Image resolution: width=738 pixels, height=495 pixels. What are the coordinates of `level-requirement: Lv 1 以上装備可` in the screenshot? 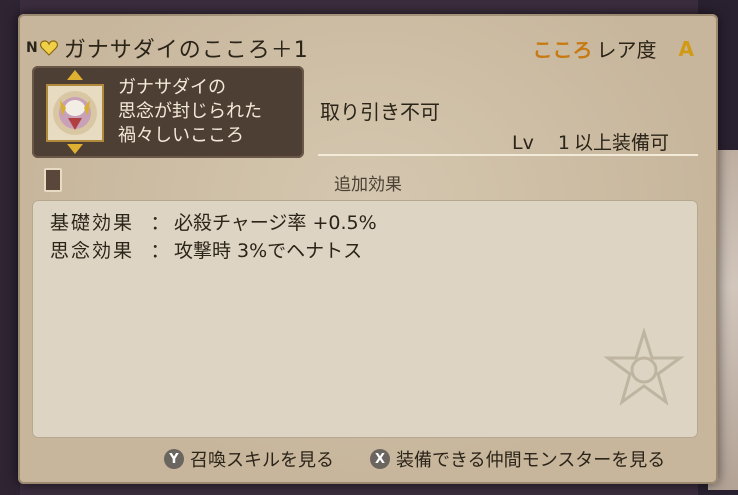 It's located at (590, 141).